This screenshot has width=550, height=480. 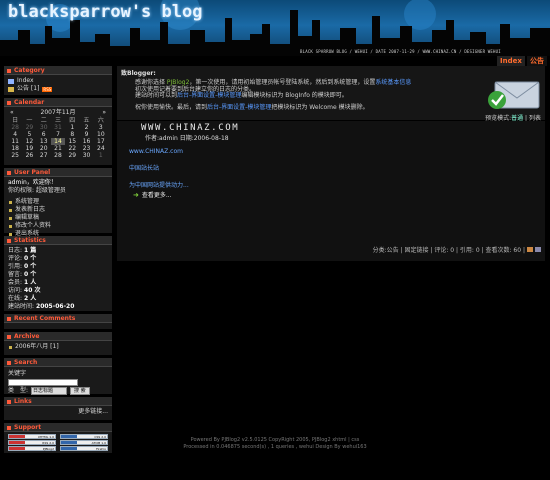 I want to click on user-link-logout: 退出系统, so click(x=58, y=234).